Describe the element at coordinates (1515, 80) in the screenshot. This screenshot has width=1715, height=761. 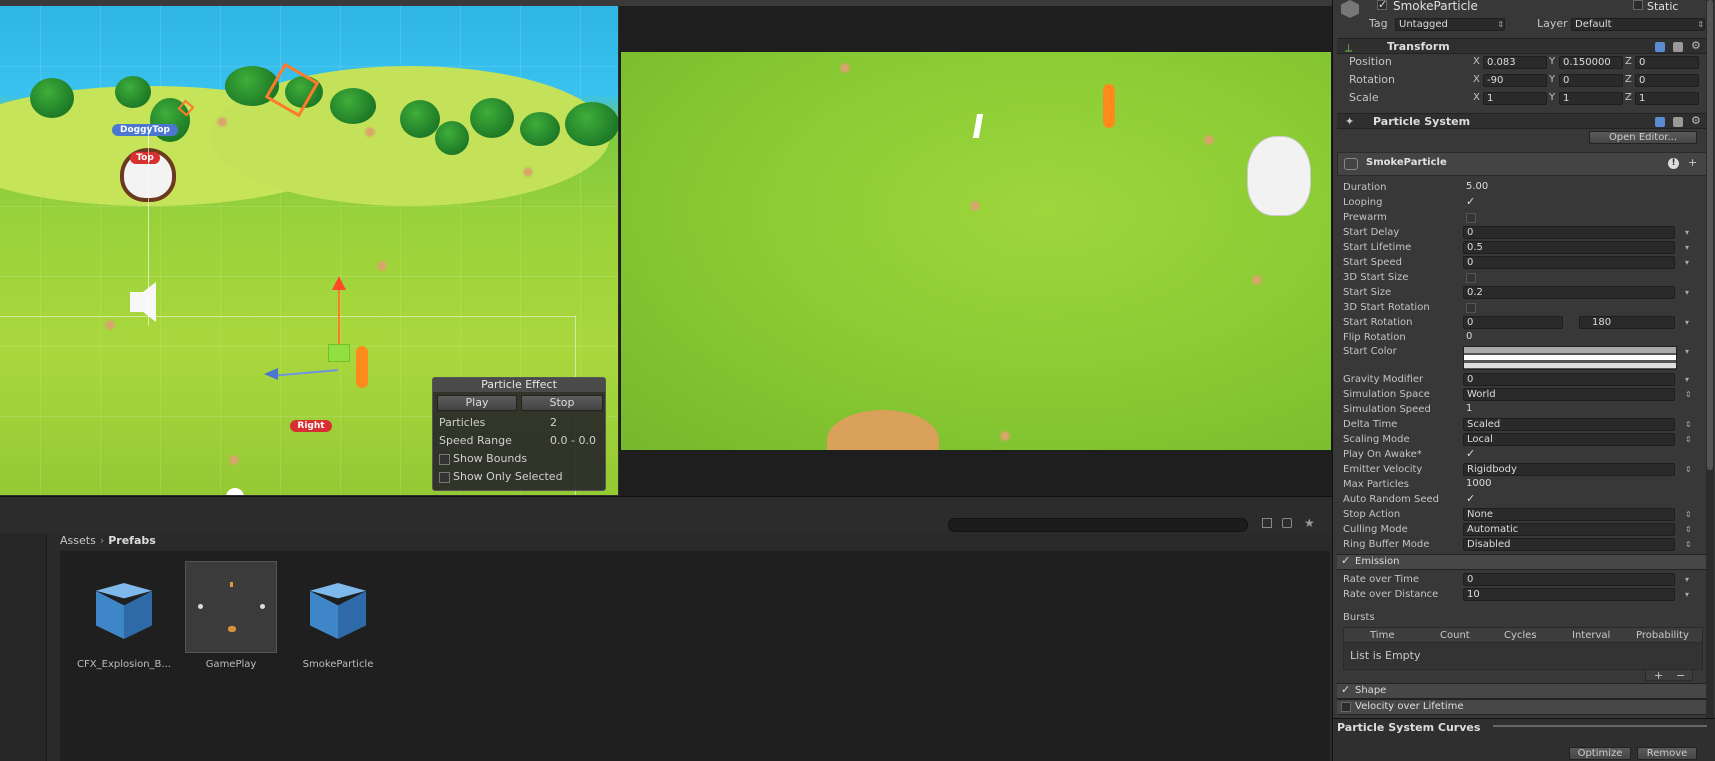
I see `rotation-x-field: -90` at that location.